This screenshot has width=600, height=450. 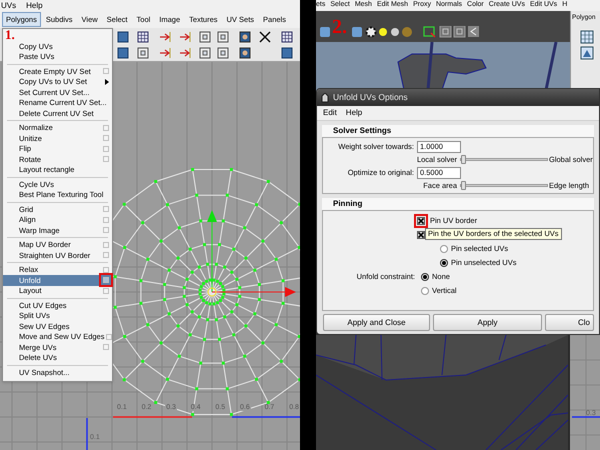 What do you see at coordinates (10, 34) in the screenshot?
I see `step-number: 1.` at bounding box center [10, 34].